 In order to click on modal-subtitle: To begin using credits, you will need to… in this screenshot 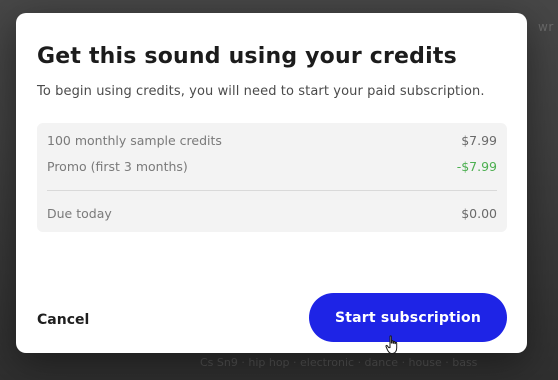, I will do `click(261, 91)`.